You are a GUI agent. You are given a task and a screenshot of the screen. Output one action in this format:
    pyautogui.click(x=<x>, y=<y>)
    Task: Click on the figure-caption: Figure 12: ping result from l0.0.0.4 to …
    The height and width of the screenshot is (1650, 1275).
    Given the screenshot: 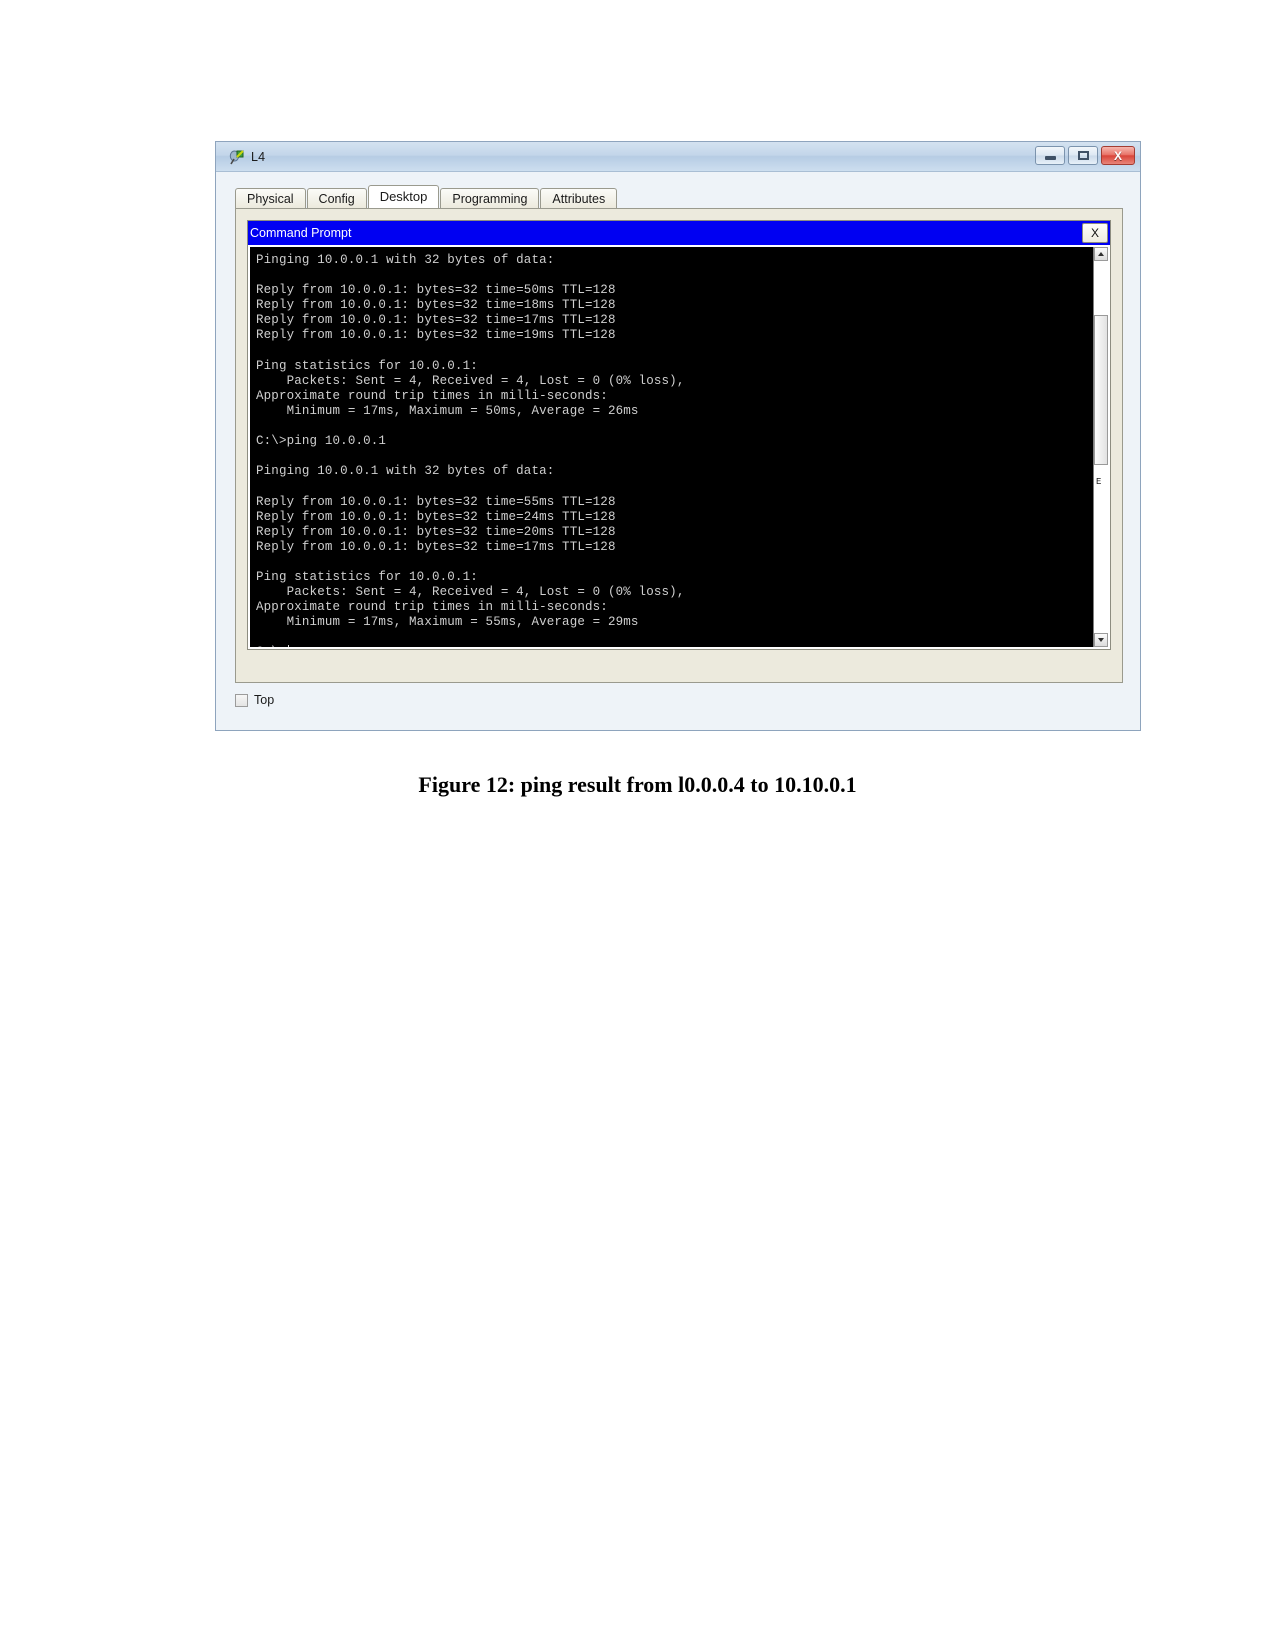 What is the action you would take?
    pyautogui.click(x=637, y=784)
    